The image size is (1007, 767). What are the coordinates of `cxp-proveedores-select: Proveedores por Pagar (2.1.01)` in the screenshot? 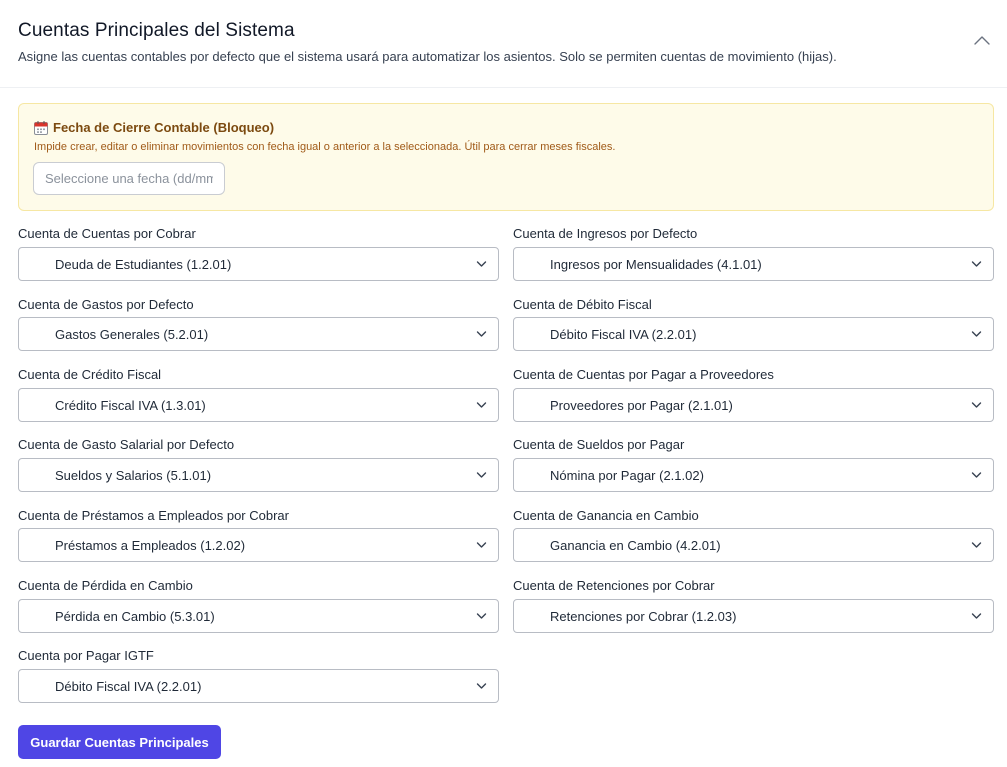 It's located at (753, 405).